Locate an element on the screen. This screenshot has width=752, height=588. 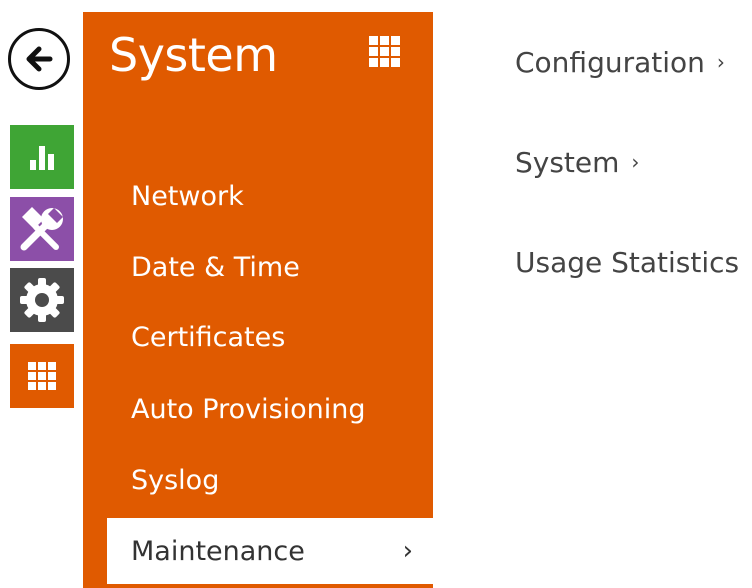
nav-system-button is located at coordinates (42, 376).